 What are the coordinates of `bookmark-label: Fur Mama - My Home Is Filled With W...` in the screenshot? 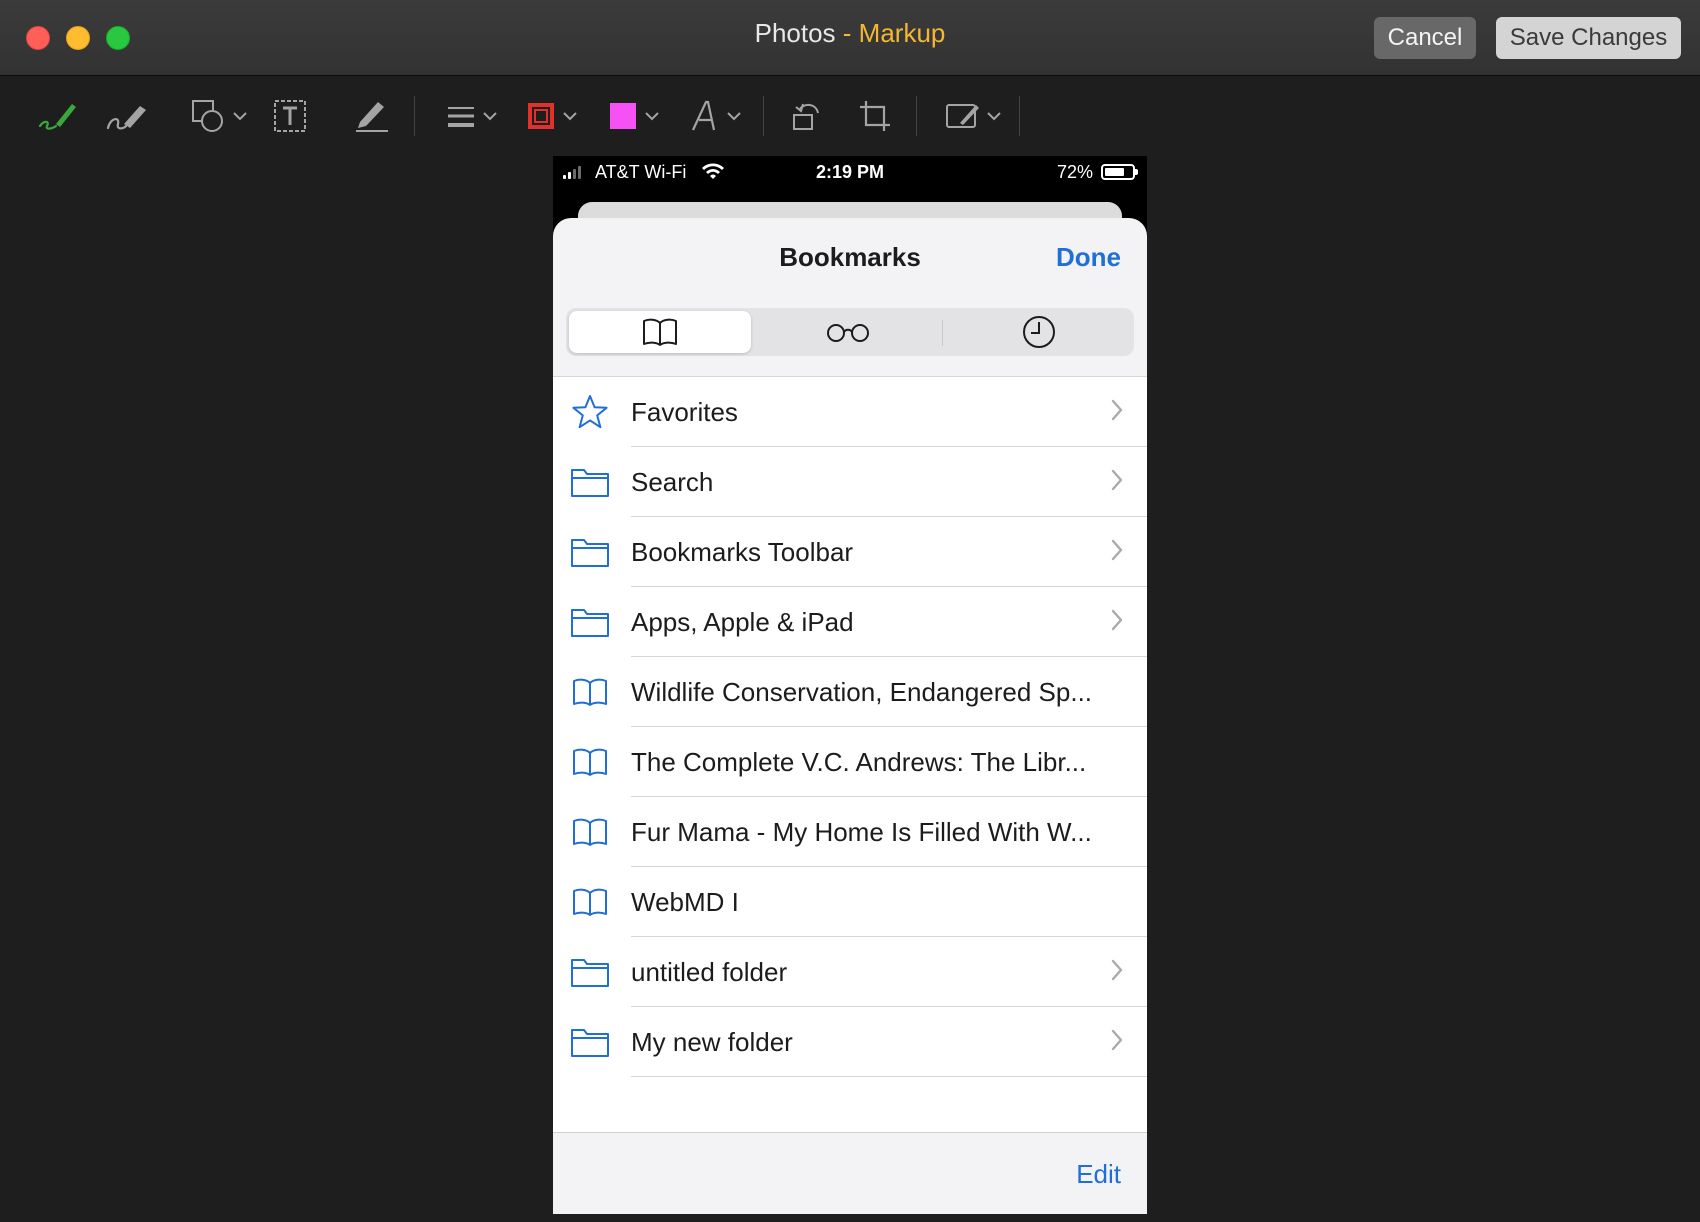 It's located at (861, 832).